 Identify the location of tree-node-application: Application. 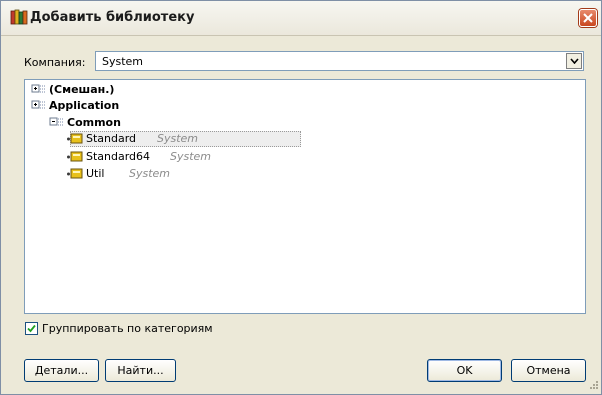
(75, 106).